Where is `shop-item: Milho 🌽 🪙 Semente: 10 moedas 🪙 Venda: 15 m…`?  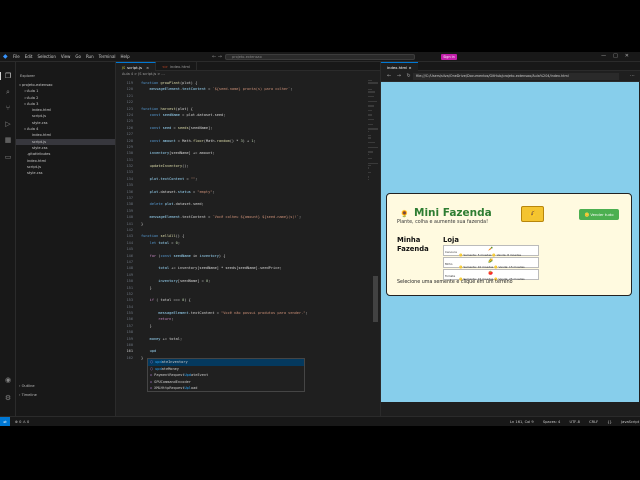
shop-item: Milho 🌽 🪙 Semente: 10 moedas 🪙 Venda: 15 m… is located at coordinates (491, 263).